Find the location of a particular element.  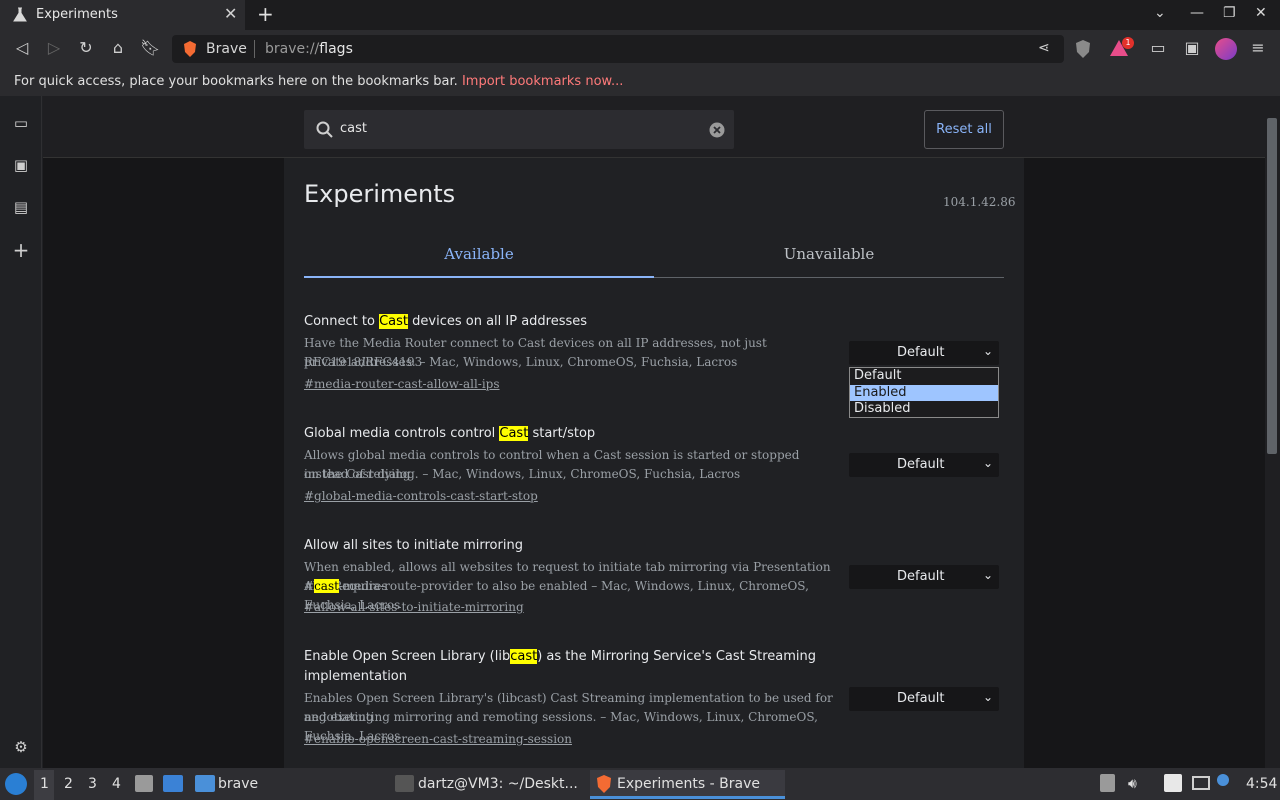

flag-select-dropdown: Default Enabled Disabled is located at coordinates (924, 392).